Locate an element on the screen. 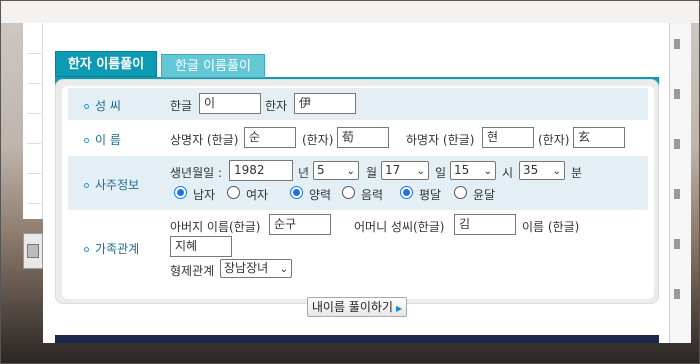 This screenshot has width=700, height=364. hour-unit: 시 is located at coordinates (508, 173).